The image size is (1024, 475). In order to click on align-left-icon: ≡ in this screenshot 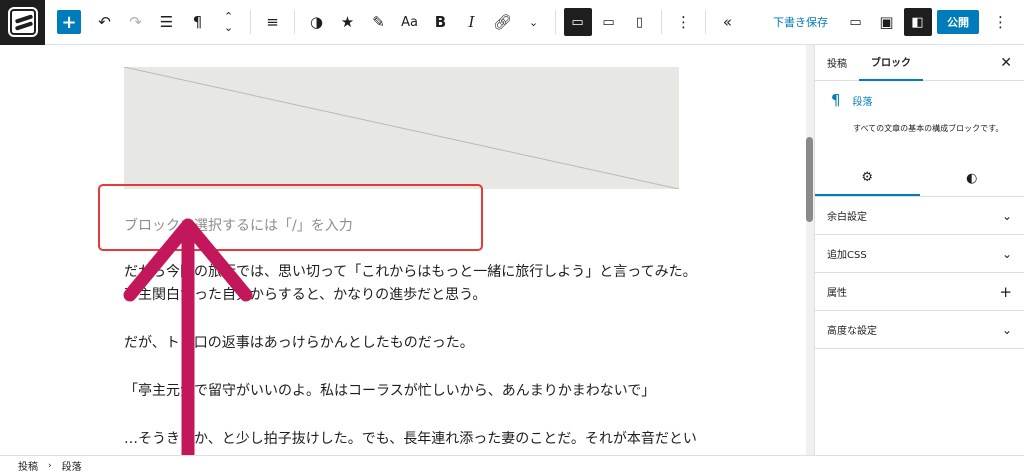, I will do `click(273, 22)`.